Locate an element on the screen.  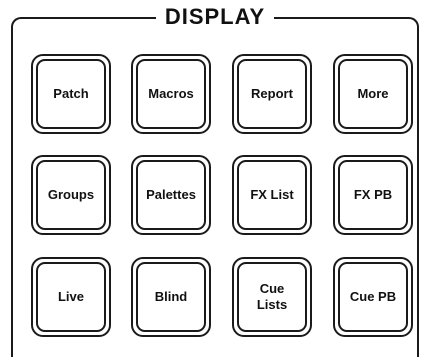
key-face: FX PB is located at coordinates (373, 195).